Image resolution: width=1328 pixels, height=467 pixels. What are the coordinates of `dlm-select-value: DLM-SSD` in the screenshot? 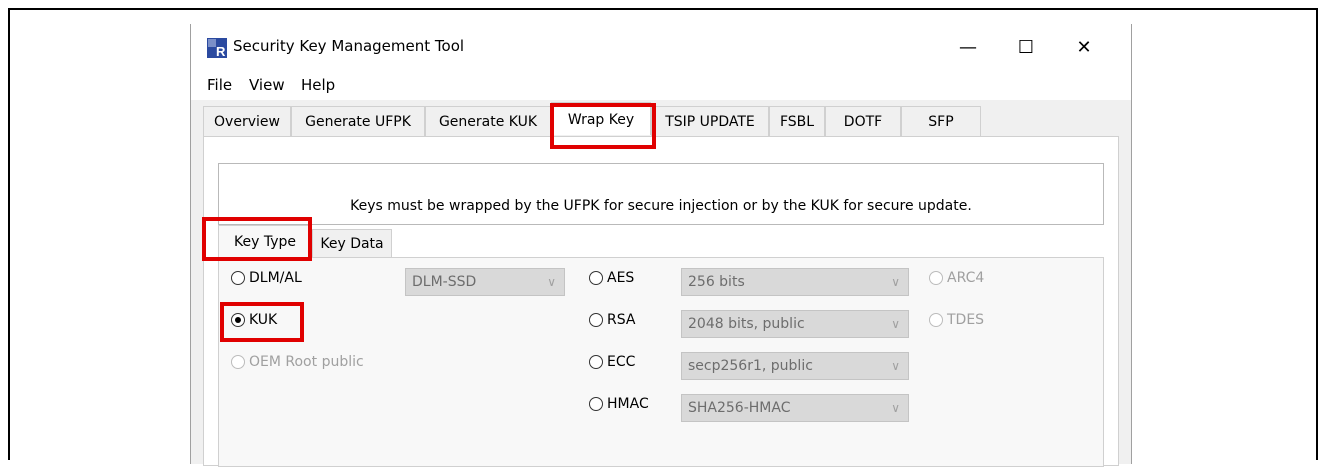 It's located at (444, 282).